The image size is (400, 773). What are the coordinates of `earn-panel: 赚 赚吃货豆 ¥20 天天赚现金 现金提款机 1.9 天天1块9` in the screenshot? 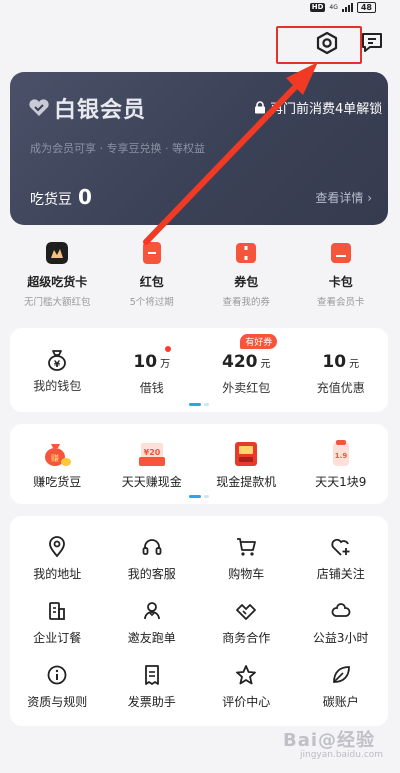 It's located at (199, 464).